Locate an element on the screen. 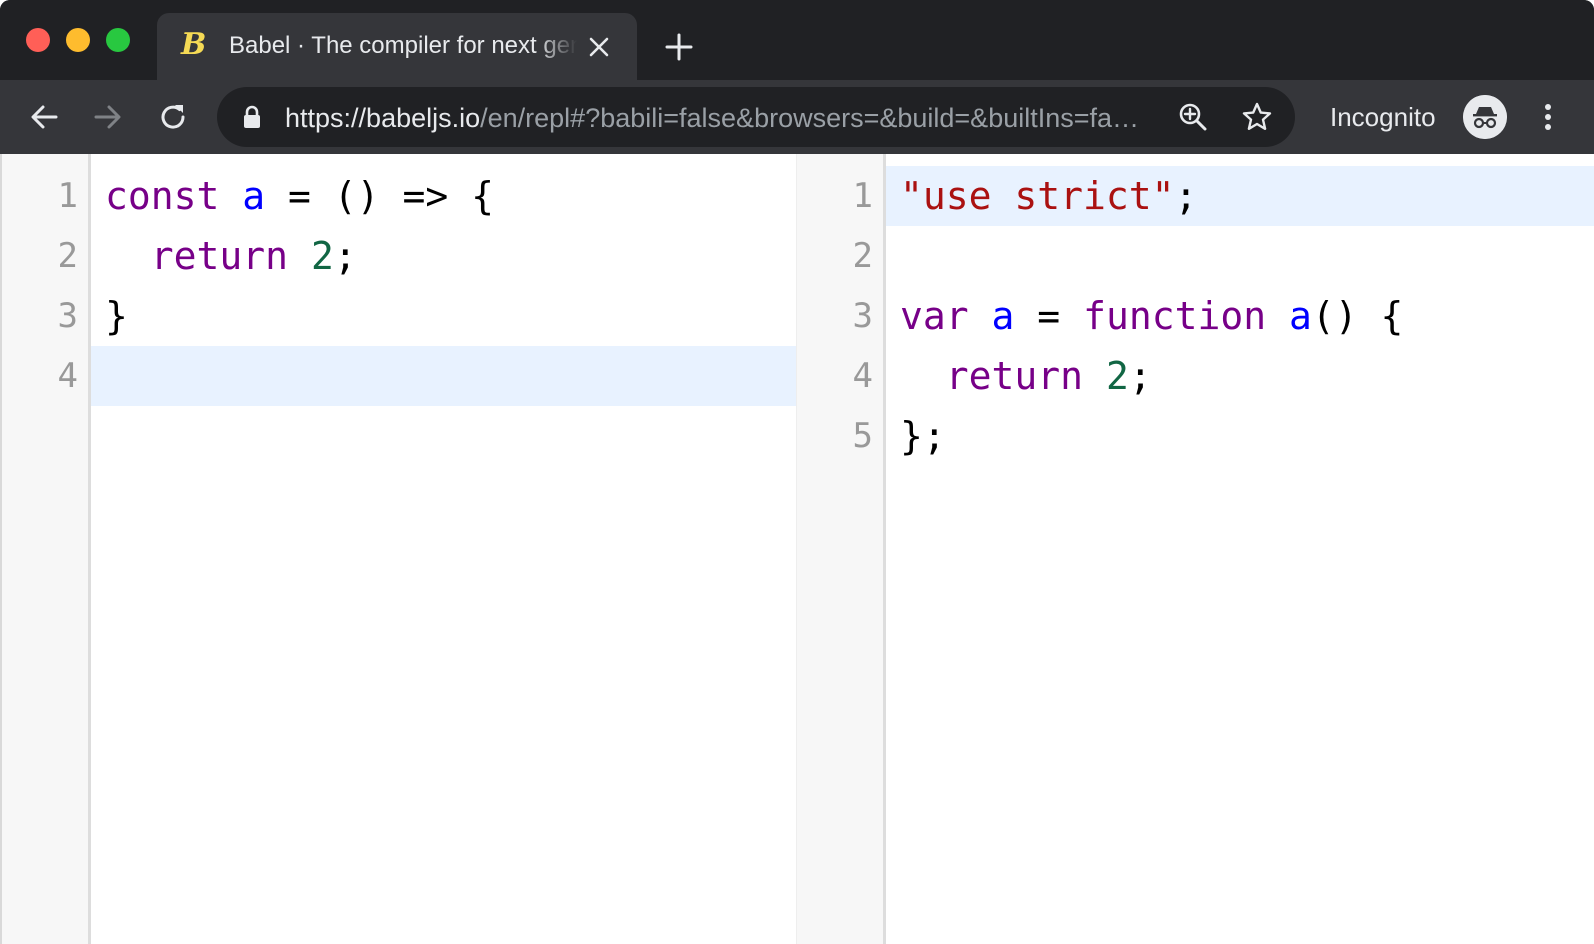 The image size is (1594, 944). star-icon is located at coordinates (1257, 117).